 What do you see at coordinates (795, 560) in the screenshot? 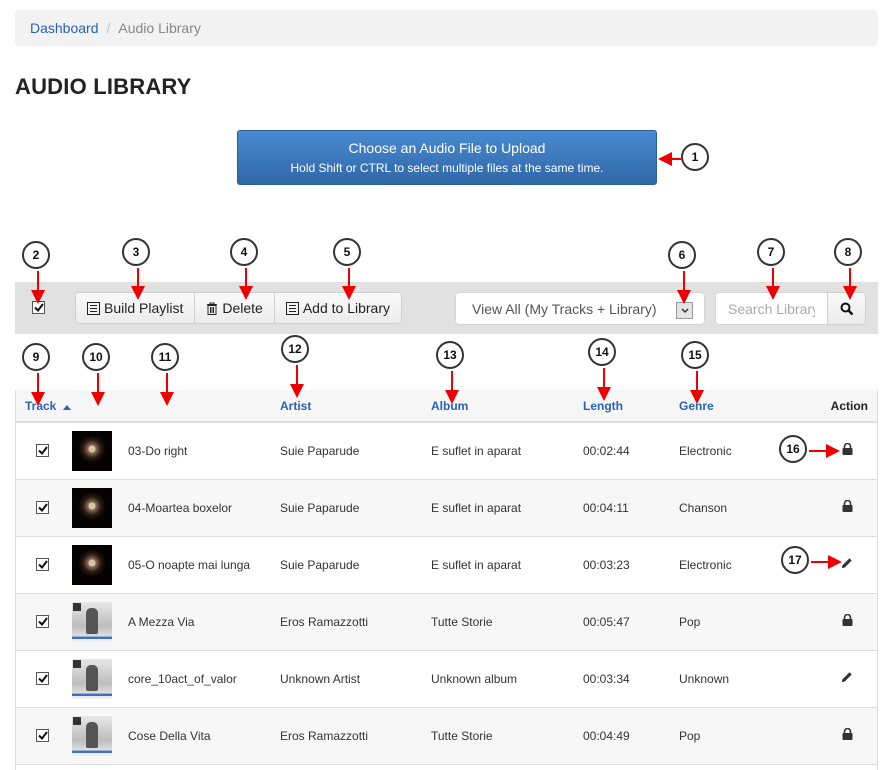
I see `callout-17: 17` at bounding box center [795, 560].